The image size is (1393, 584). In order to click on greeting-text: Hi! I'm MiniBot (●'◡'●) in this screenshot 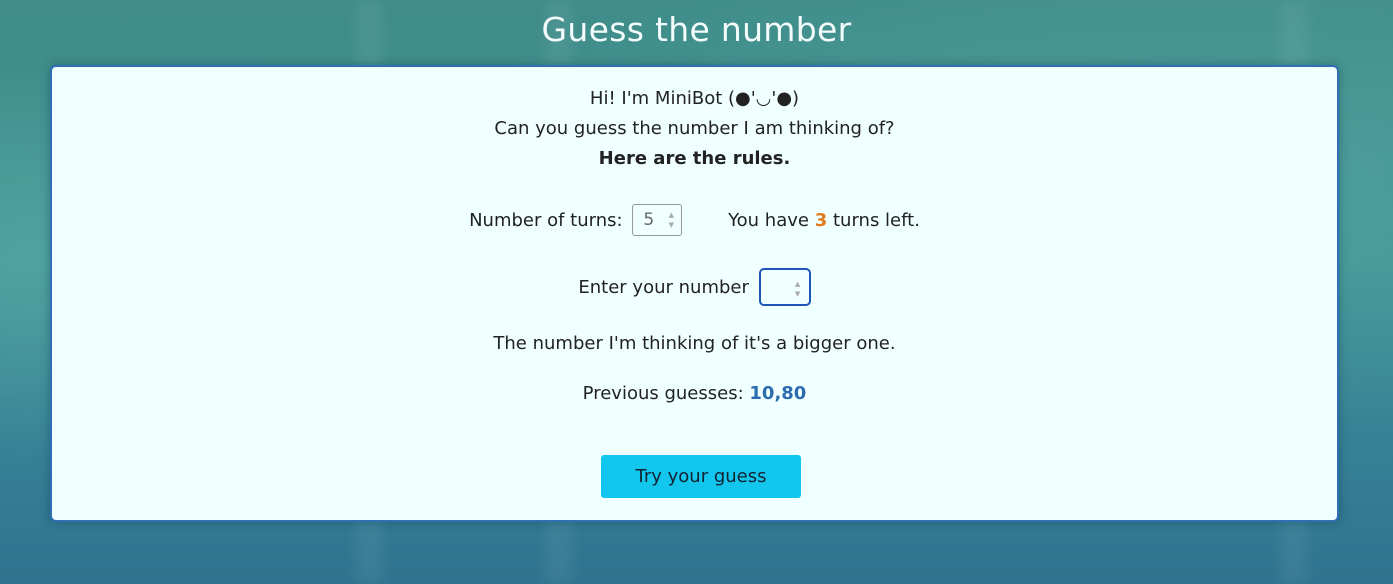, I will do `click(694, 98)`.